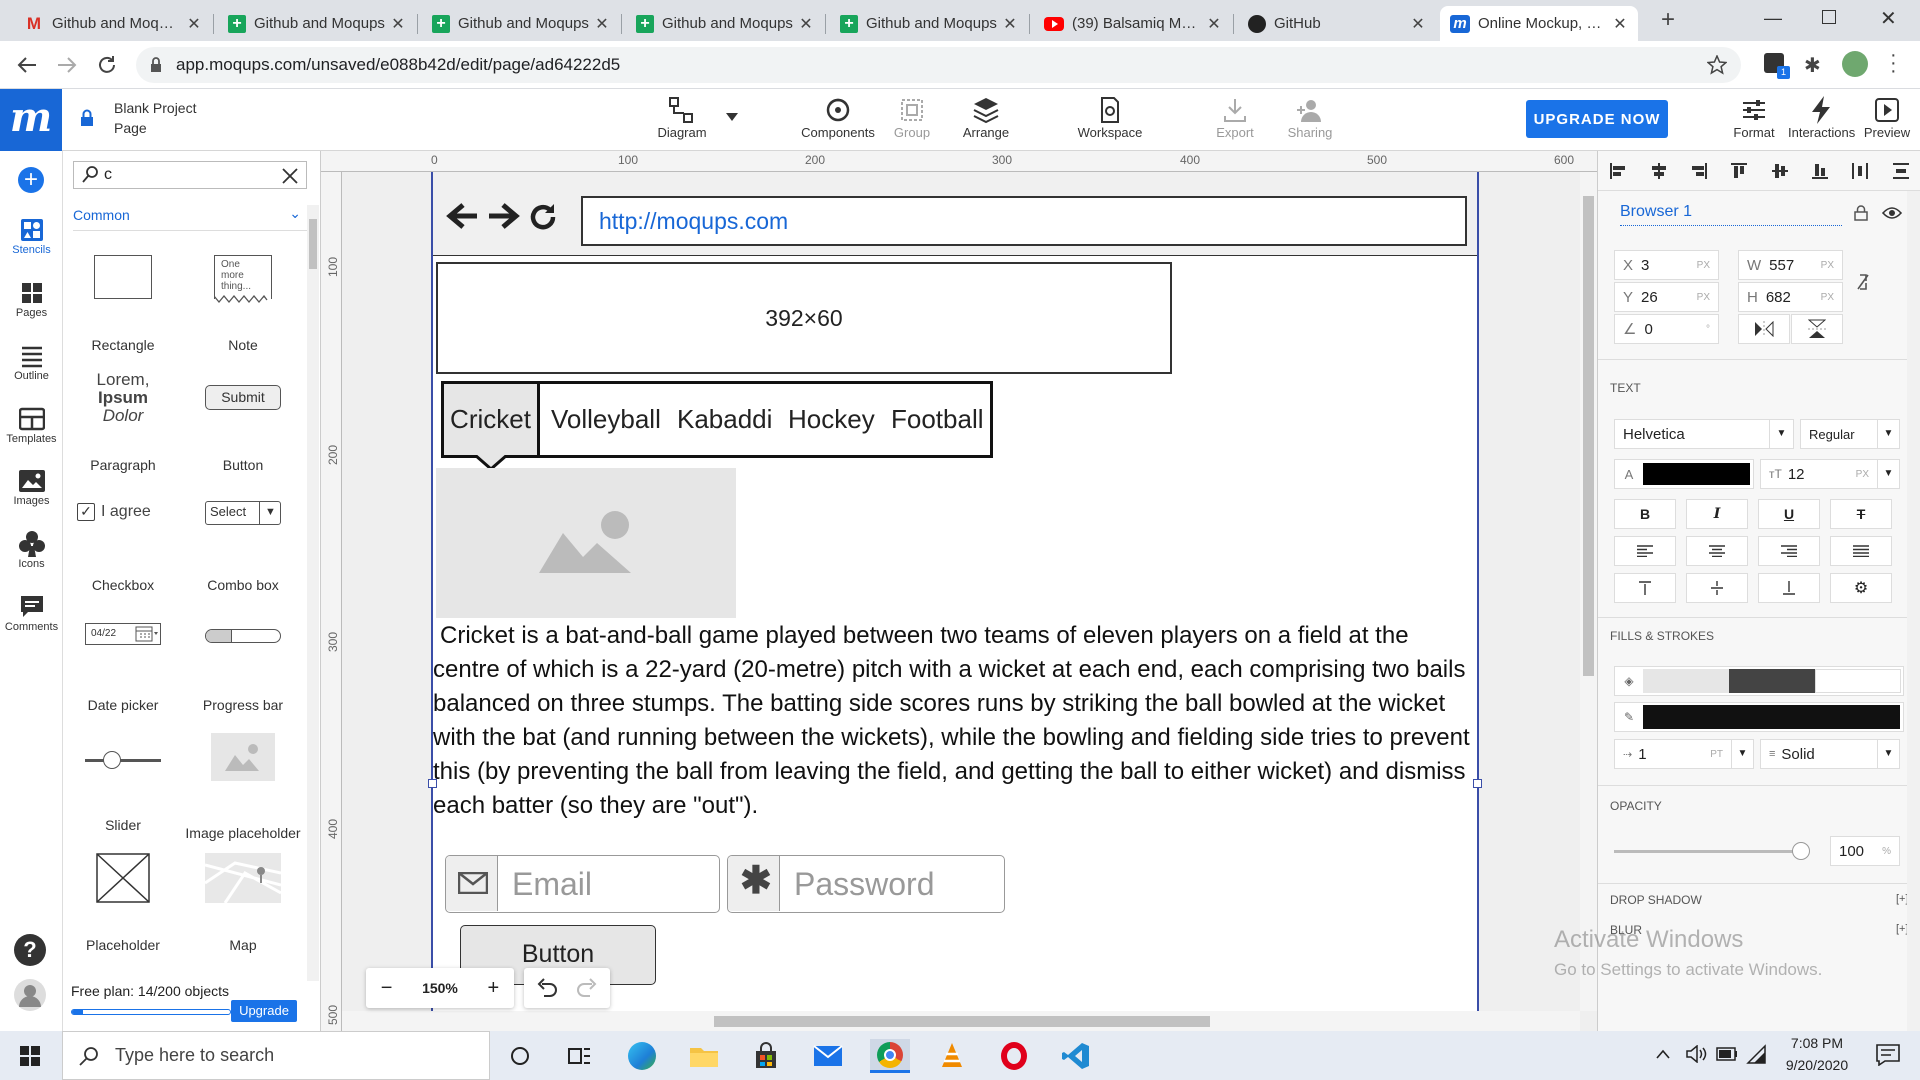  Describe the element at coordinates (1861, 551) in the screenshot. I see `text-justify-button` at that location.